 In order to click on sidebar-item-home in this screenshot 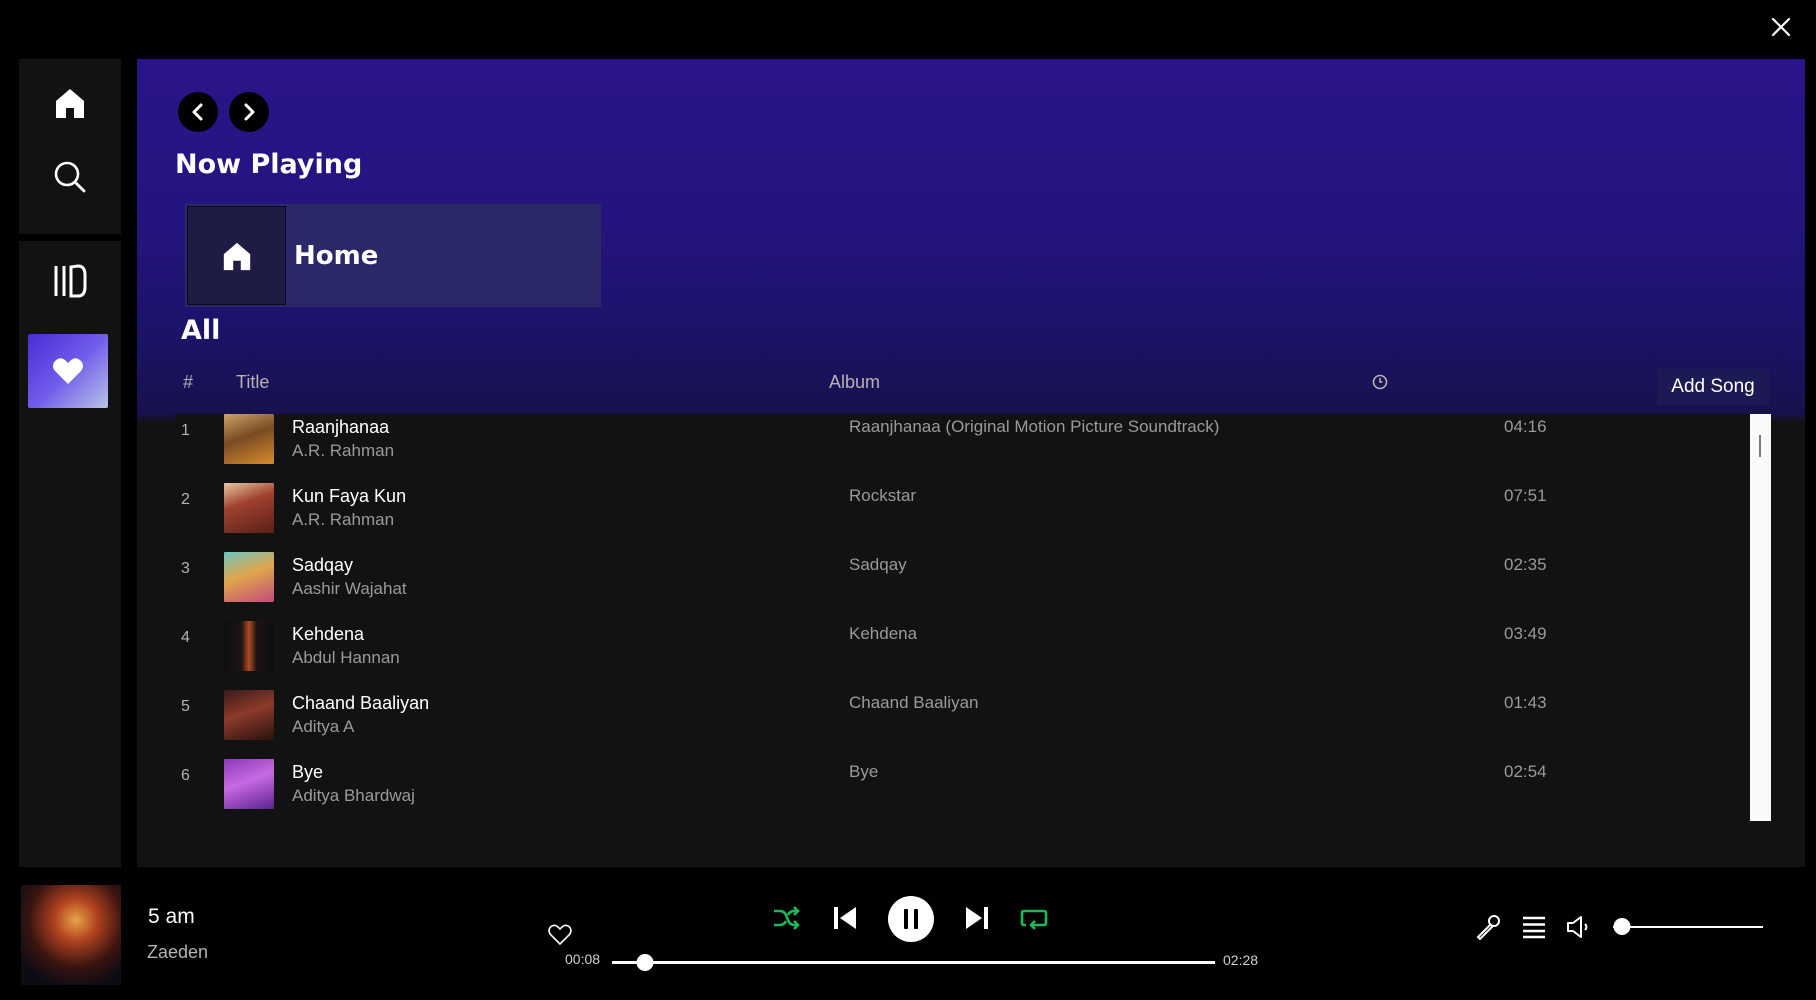, I will do `click(70, 105)`.